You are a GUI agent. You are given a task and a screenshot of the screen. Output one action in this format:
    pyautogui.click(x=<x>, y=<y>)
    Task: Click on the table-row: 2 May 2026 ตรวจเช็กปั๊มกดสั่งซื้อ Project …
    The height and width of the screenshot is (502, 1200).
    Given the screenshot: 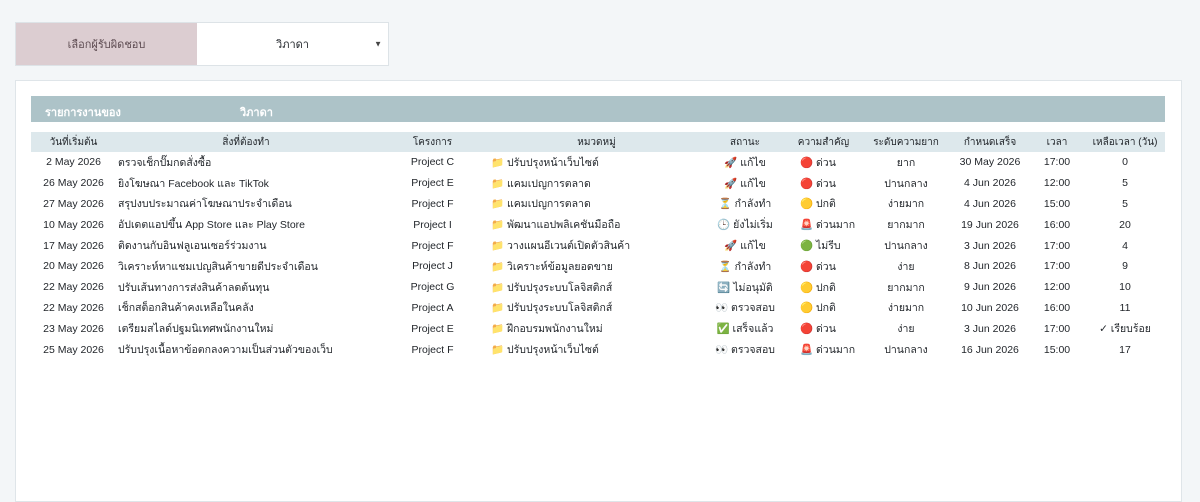 What is the action you would take?
    pyautogui.click(x=598, y=162)
    